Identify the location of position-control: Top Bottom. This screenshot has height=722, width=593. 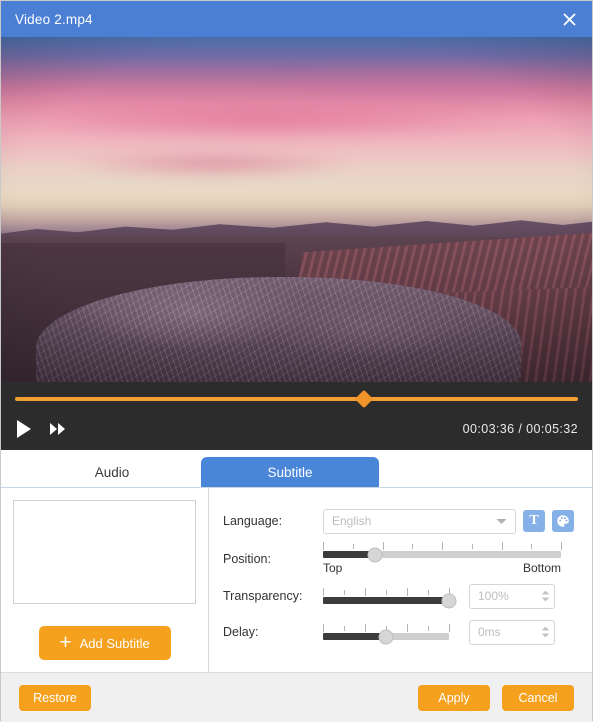
(448, 558).